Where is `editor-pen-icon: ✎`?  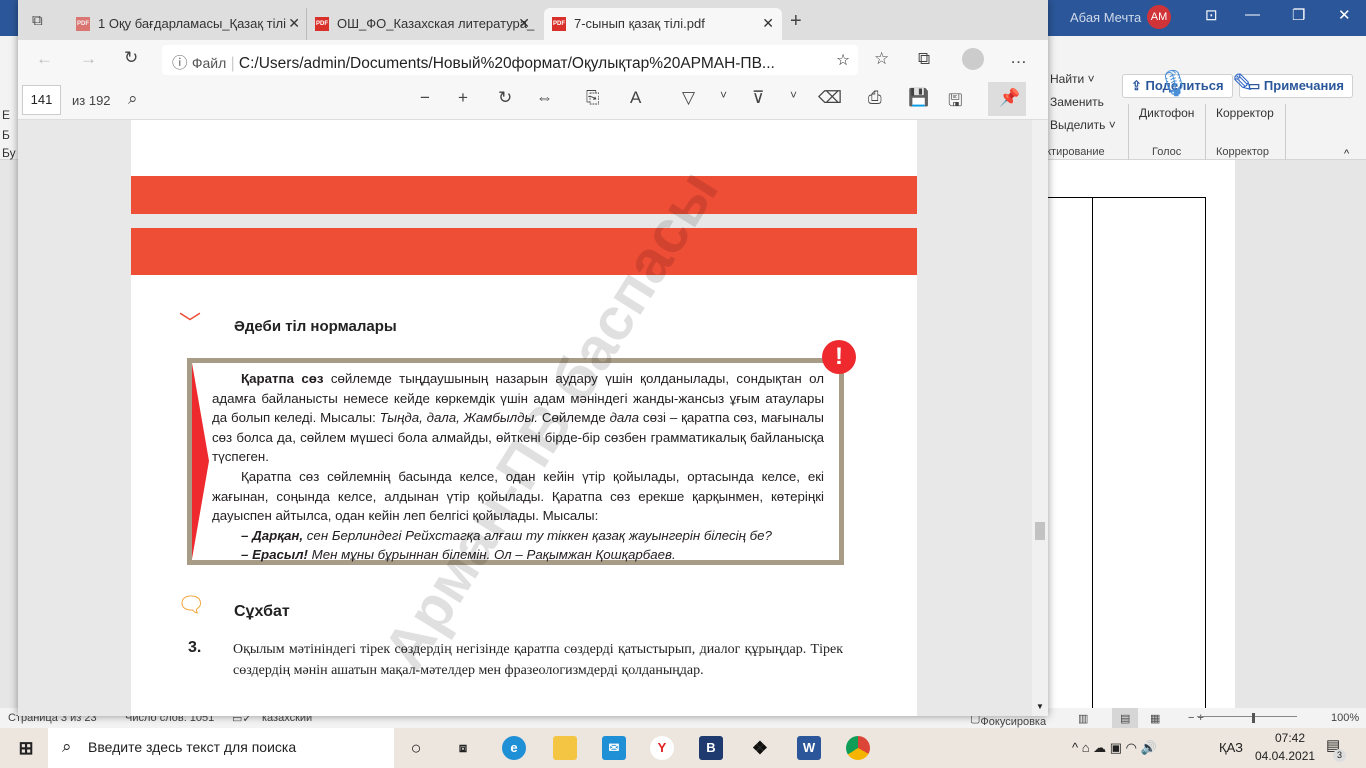 editor-pen-icon: ✎ is located at coordinates (1243, 83).